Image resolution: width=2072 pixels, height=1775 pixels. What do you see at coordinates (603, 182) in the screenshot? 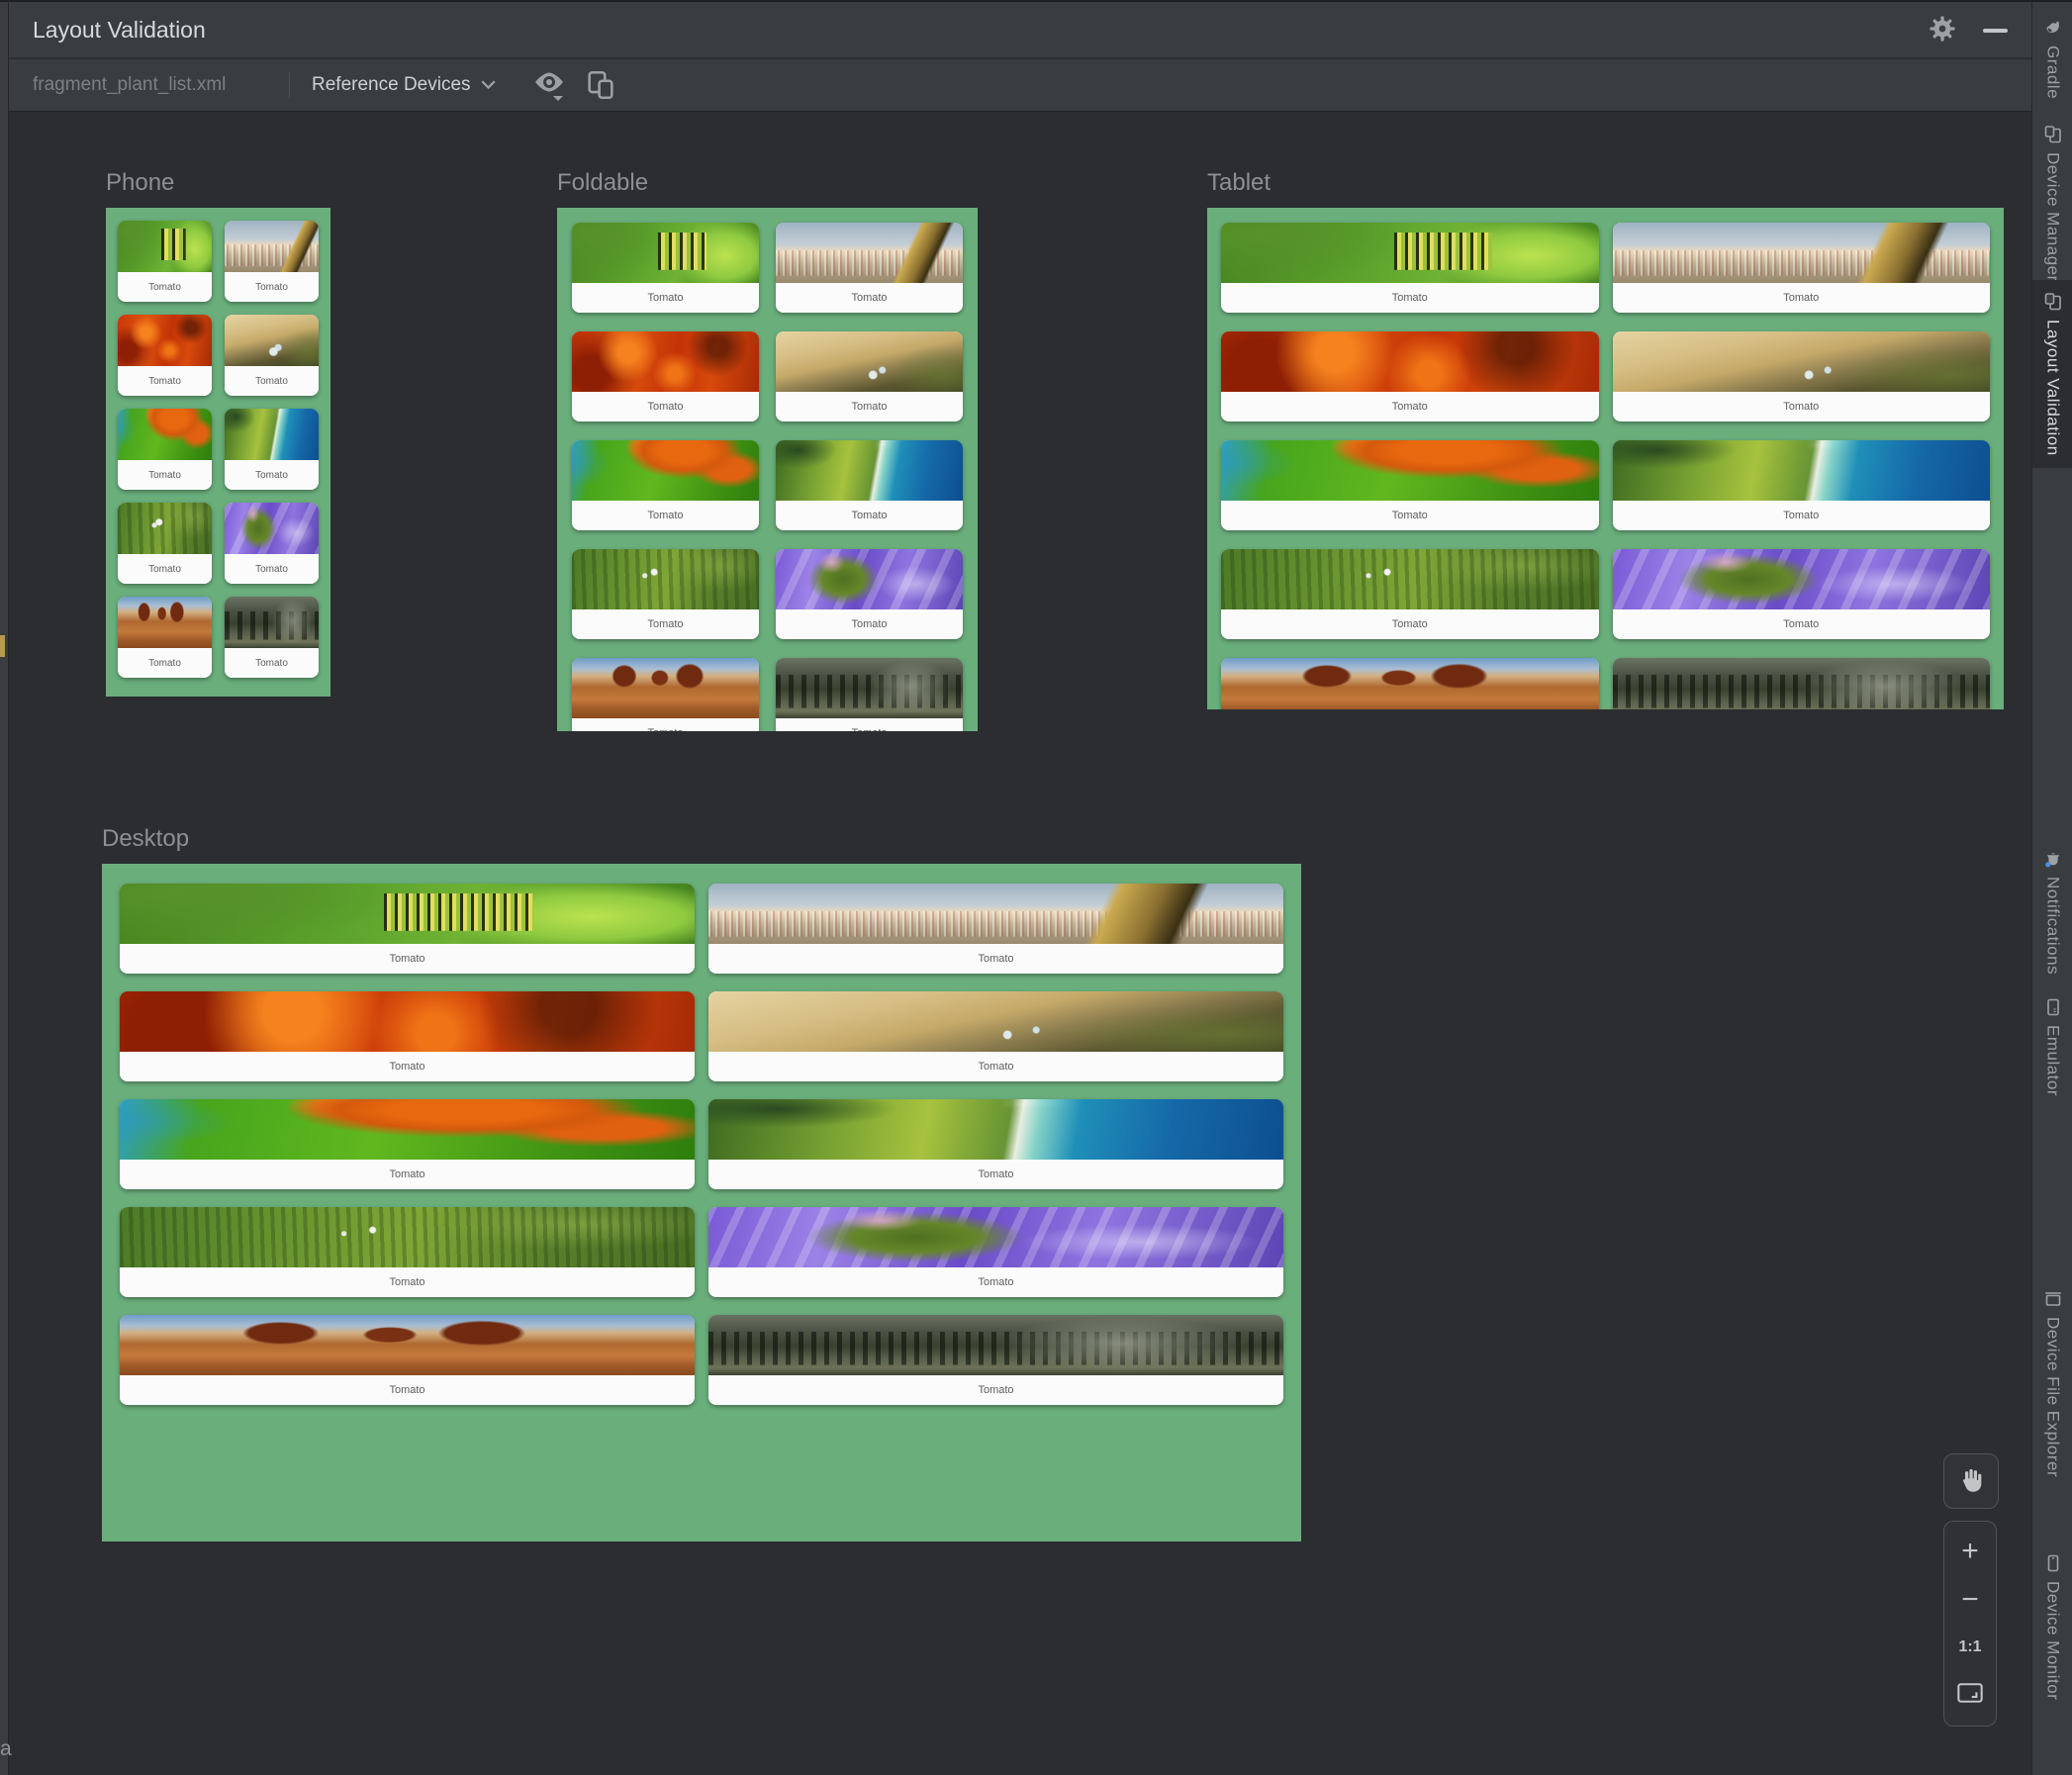
I see `preview-title-foldable: Foldable` at bounding box center [603, 182].